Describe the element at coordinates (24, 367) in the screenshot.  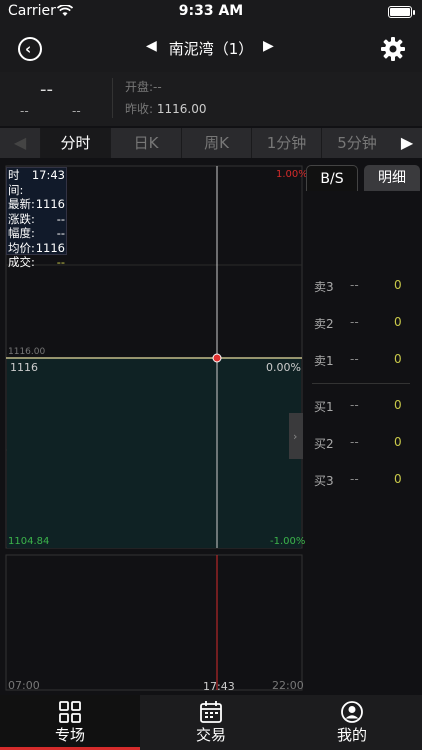
I see `y-mid-price-label: 1116` at that location.